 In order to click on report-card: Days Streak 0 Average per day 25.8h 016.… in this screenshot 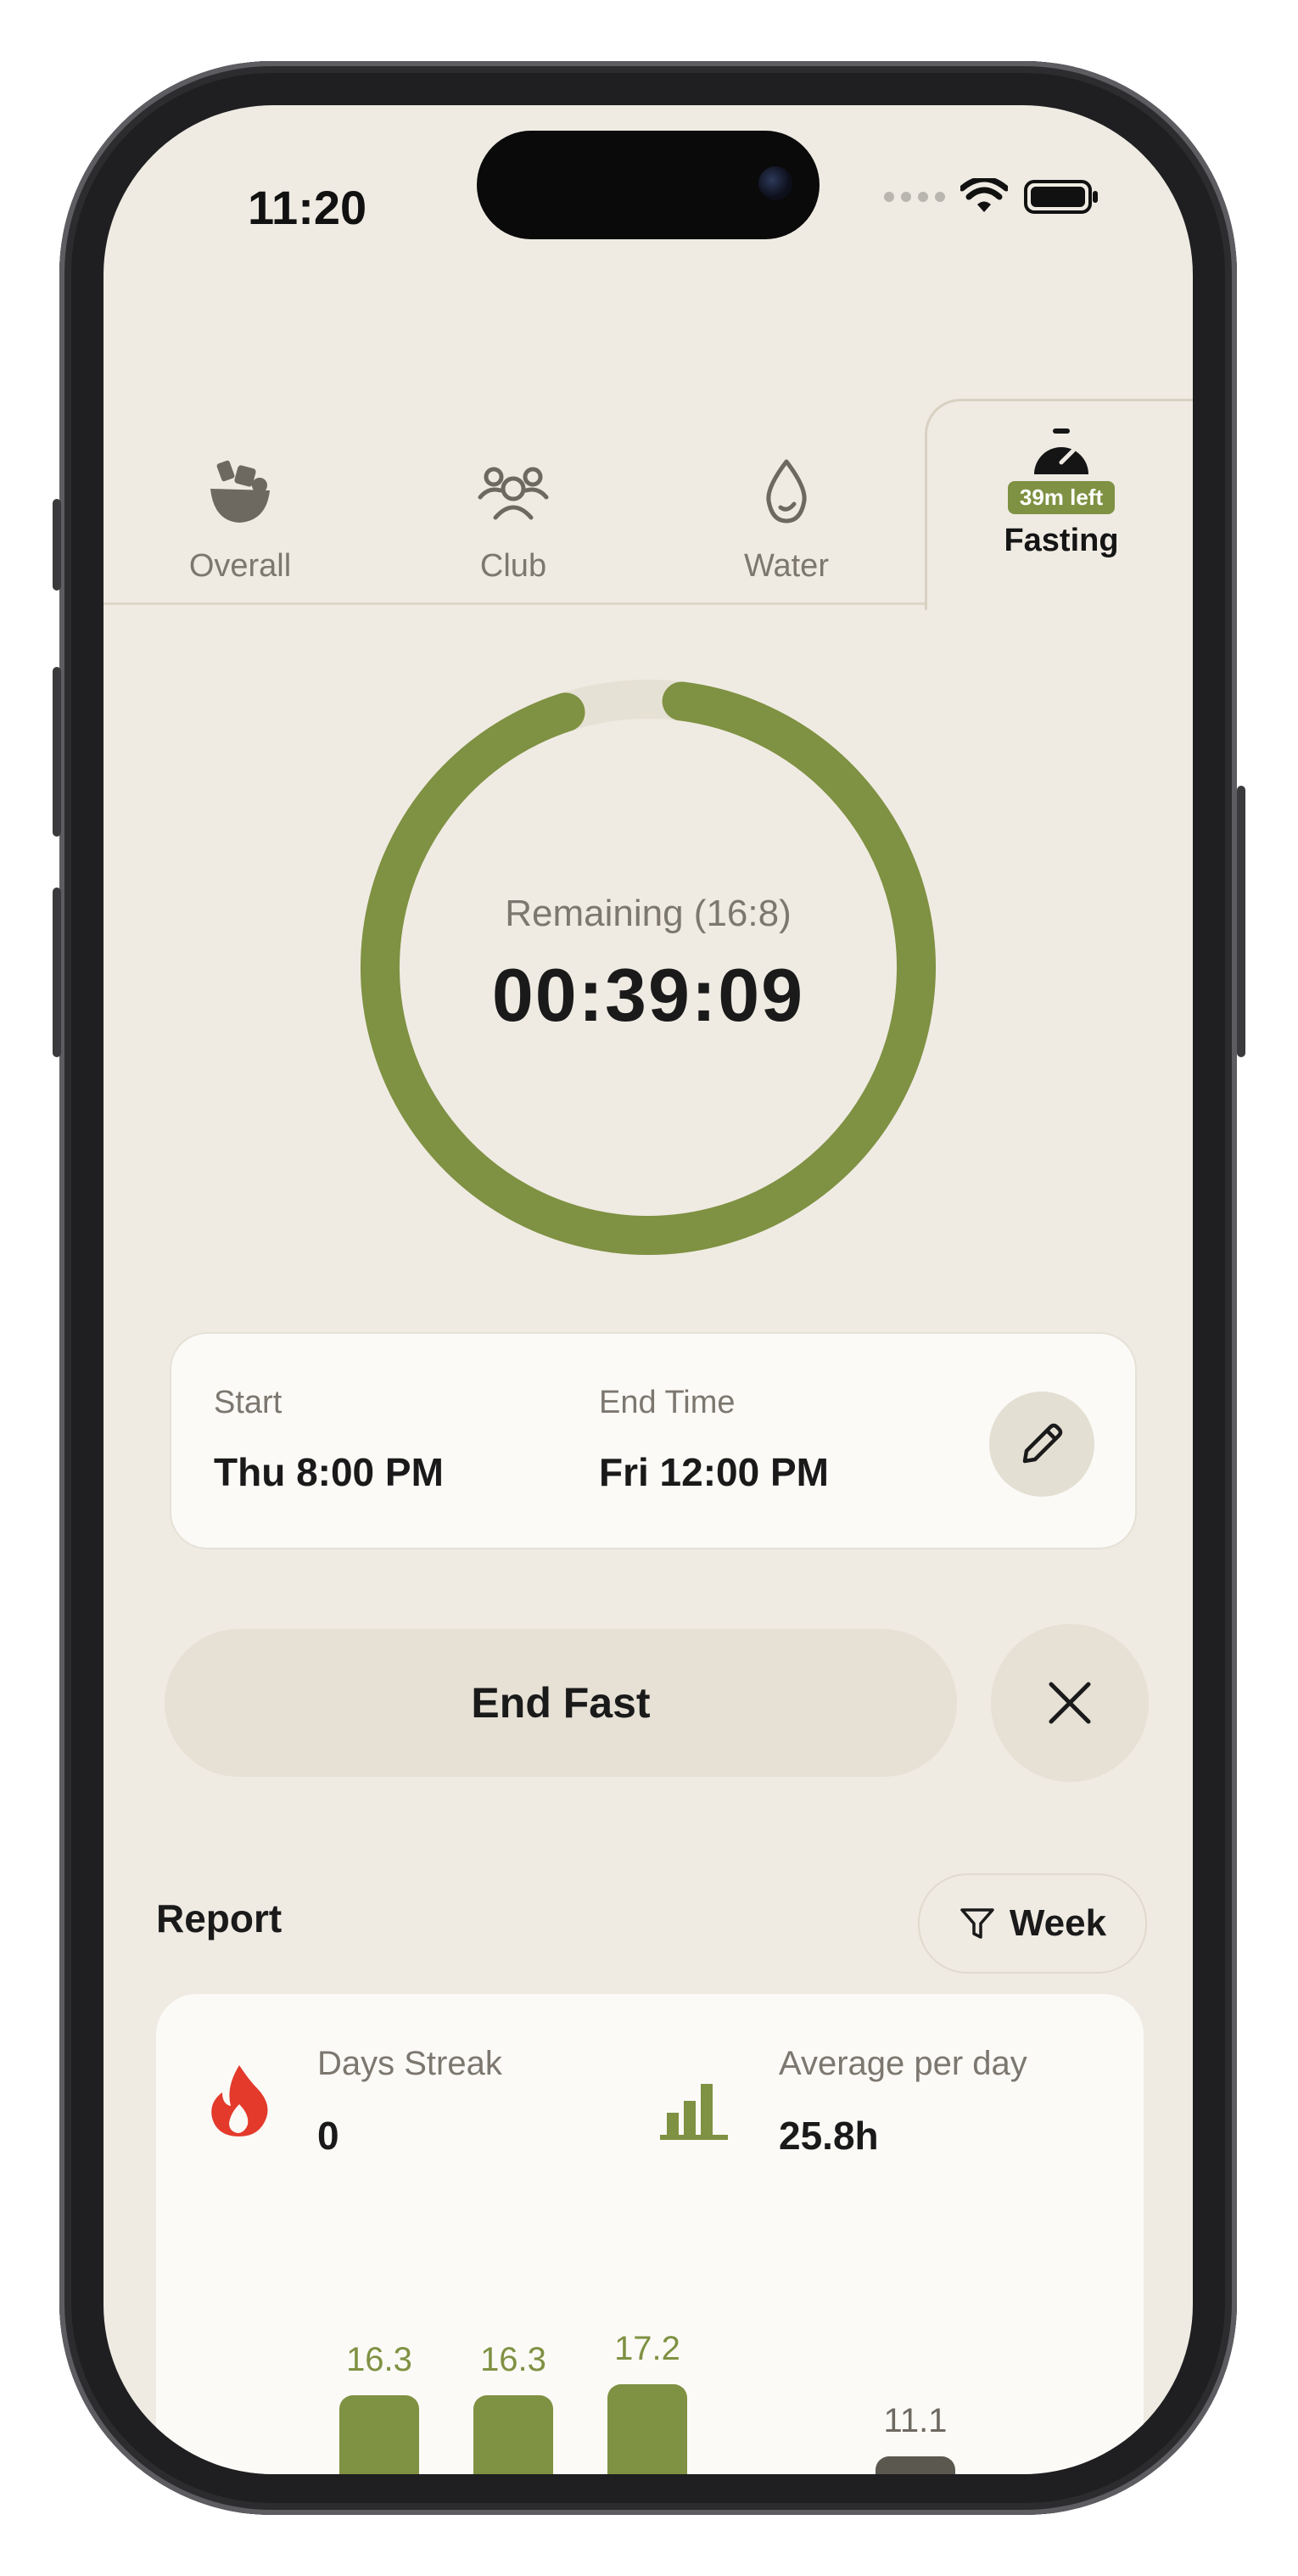, I will do `click(650, 2234)`.